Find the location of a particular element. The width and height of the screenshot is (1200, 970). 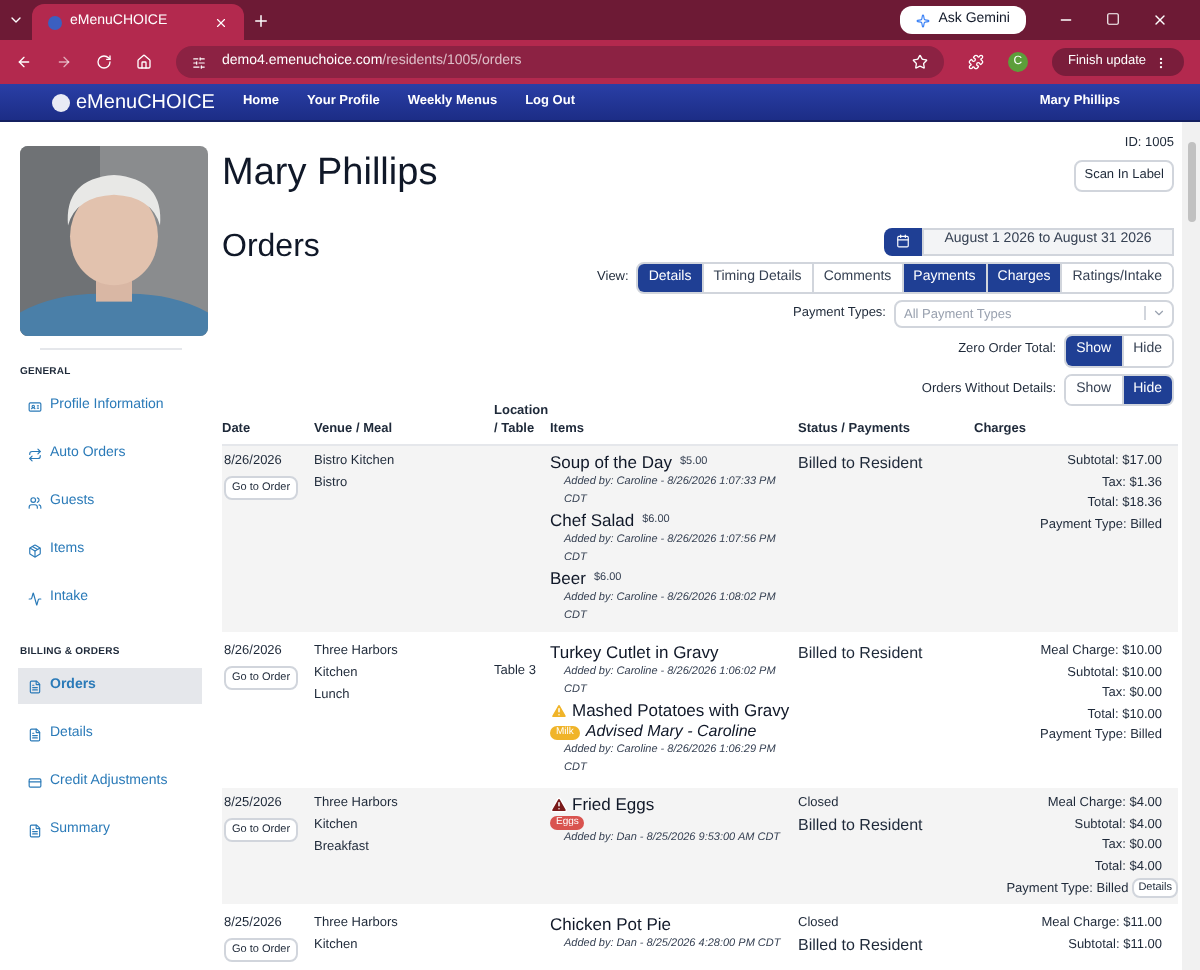

pulse-icon is located at coordinates (35, 599).